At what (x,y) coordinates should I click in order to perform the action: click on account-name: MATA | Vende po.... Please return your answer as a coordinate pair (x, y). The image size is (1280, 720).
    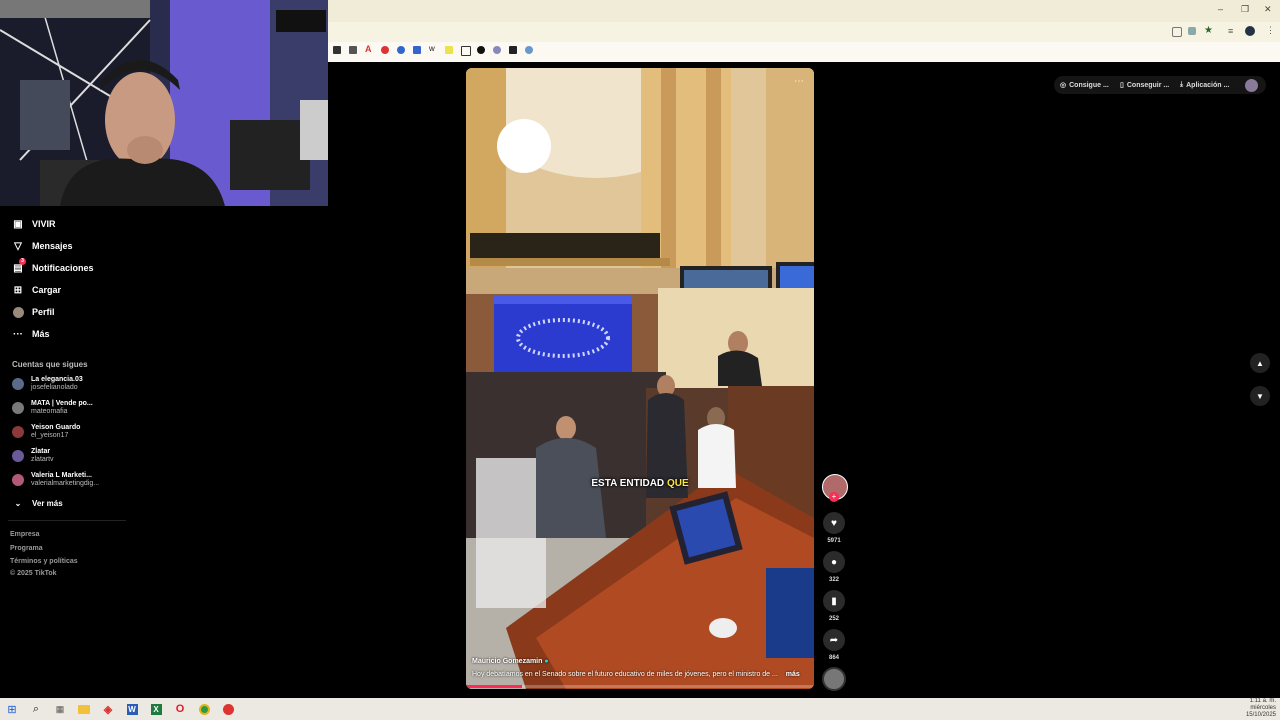
    Looking at the image, I should click on (62, 403).